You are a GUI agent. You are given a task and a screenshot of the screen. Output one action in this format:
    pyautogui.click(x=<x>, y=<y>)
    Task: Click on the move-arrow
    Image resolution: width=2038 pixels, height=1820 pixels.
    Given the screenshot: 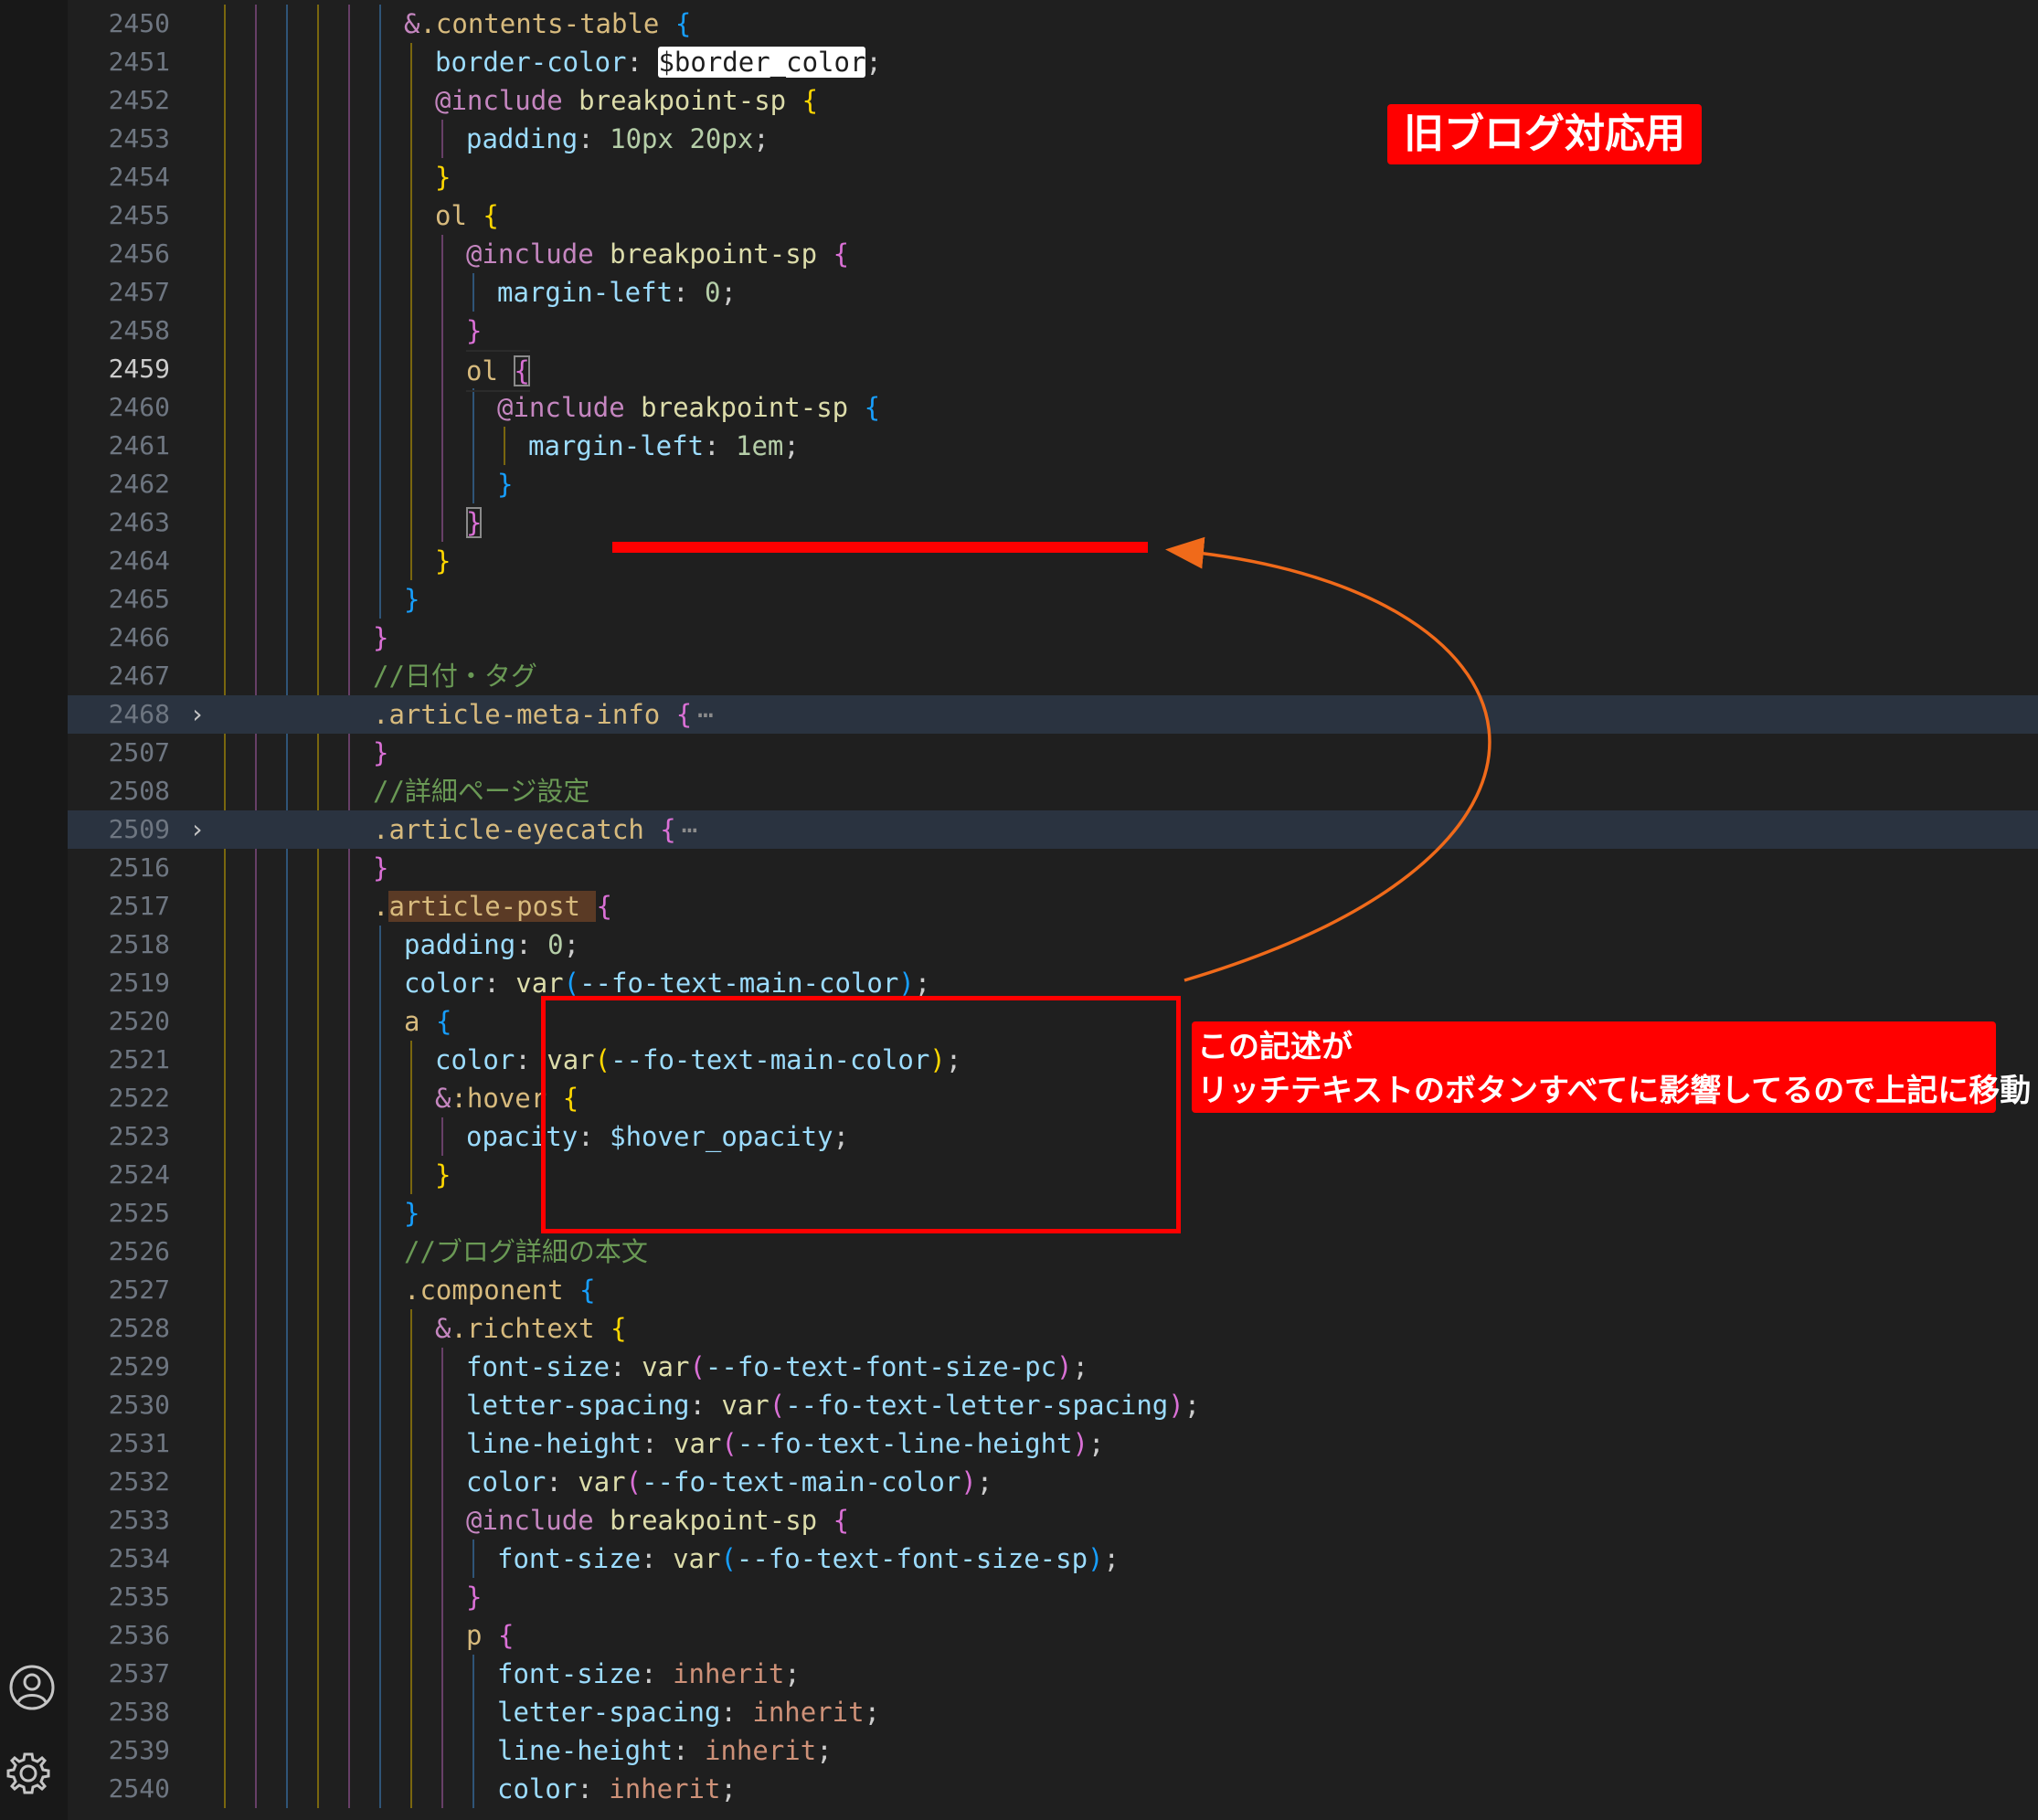 What is the action you would take?
    pyautogui.click(x=1328, y=759)
    